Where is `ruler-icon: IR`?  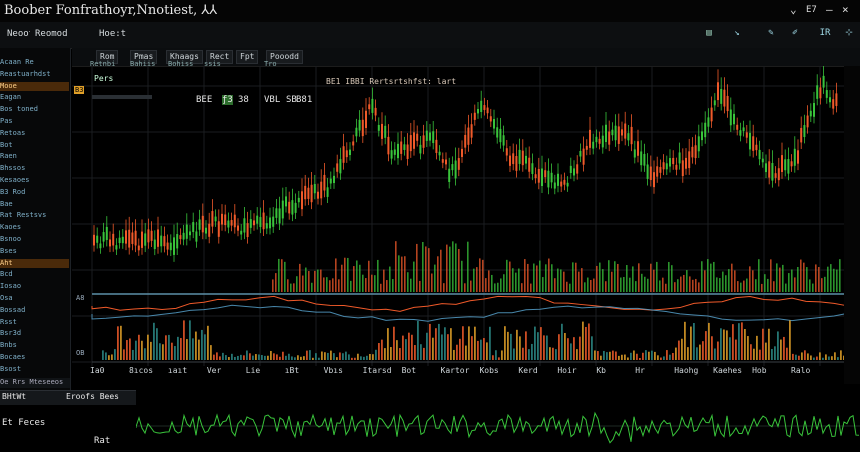 ruler-icon: IR is located at coordinates (825, 33).